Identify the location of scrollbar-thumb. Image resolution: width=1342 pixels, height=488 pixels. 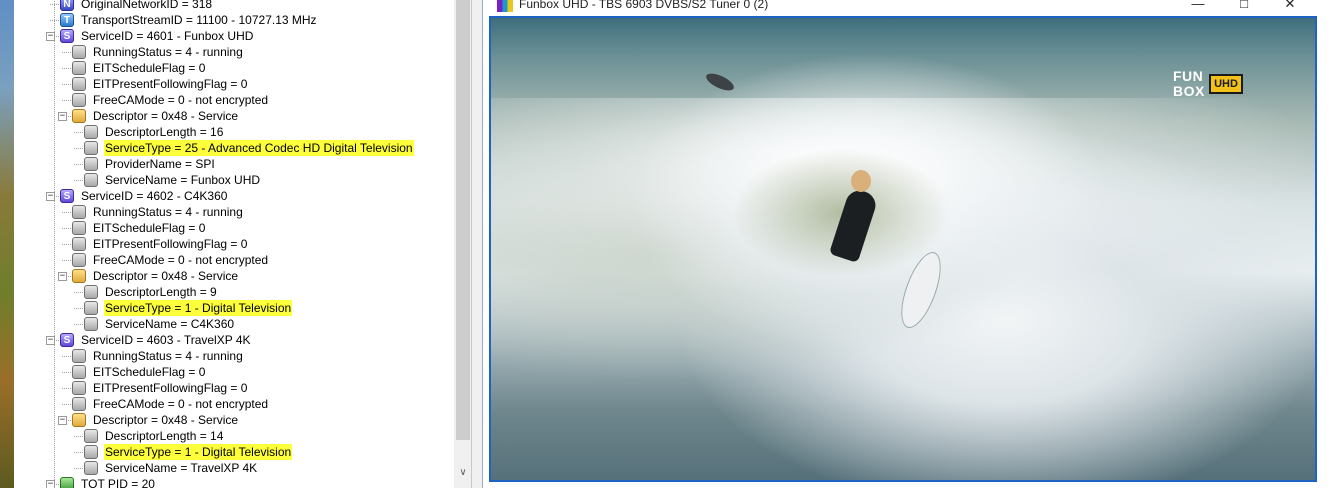
(463, 220).